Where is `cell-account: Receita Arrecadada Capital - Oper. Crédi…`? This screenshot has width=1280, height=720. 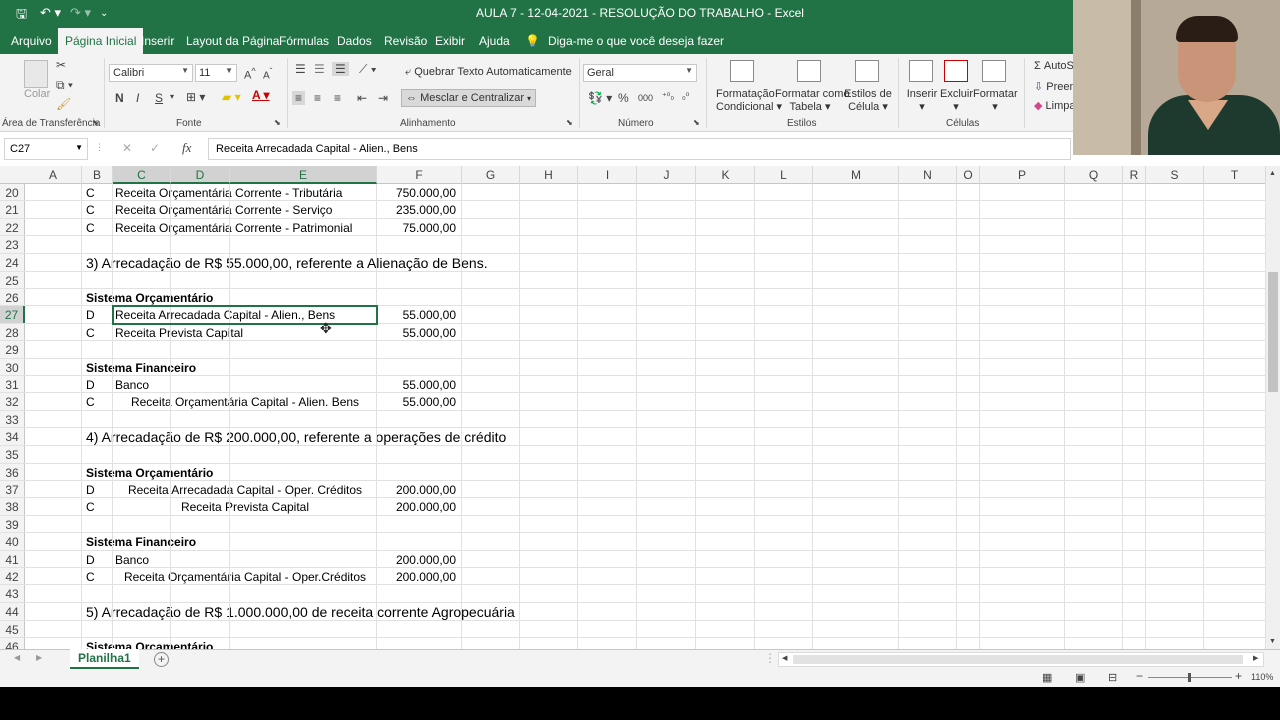
cell-account: Receita Arrecadada Capital - Oper. Crédi… is located at coordinates (245, 489).